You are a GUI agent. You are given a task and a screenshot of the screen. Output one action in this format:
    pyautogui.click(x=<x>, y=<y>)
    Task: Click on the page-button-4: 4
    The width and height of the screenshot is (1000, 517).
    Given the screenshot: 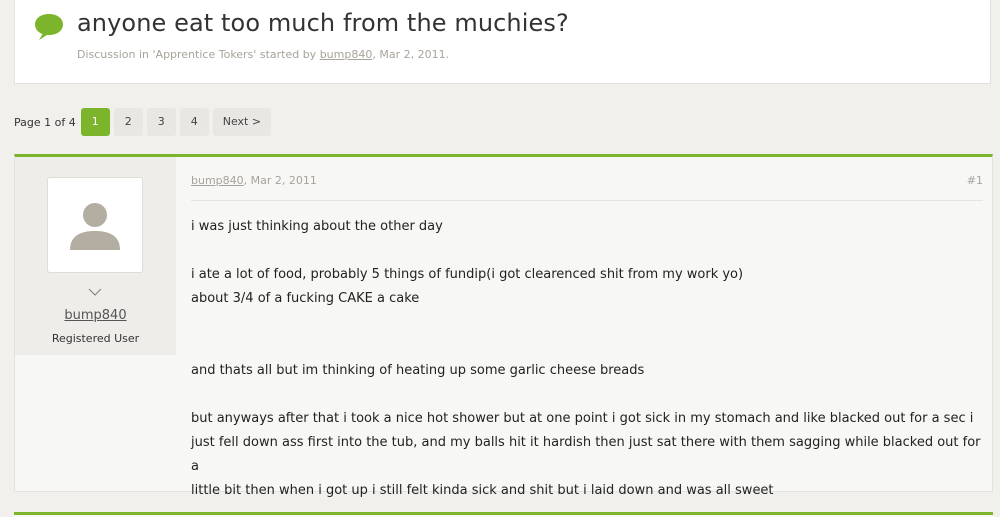 What is the action you would take?
    pyautogui.click(x=194, y=122)
    